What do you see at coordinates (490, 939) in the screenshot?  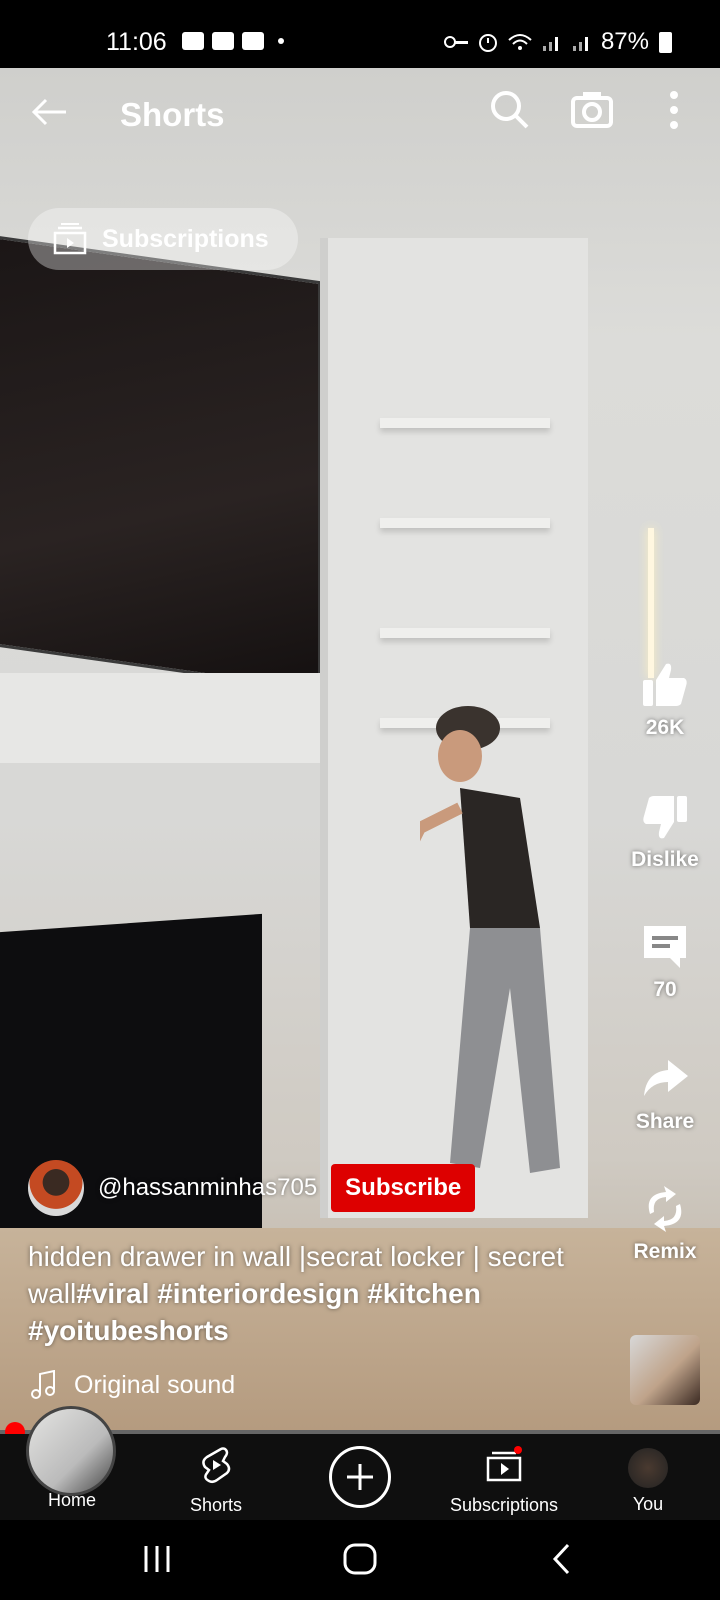 I see `video-scene-person` at bounding box center [490, 939].